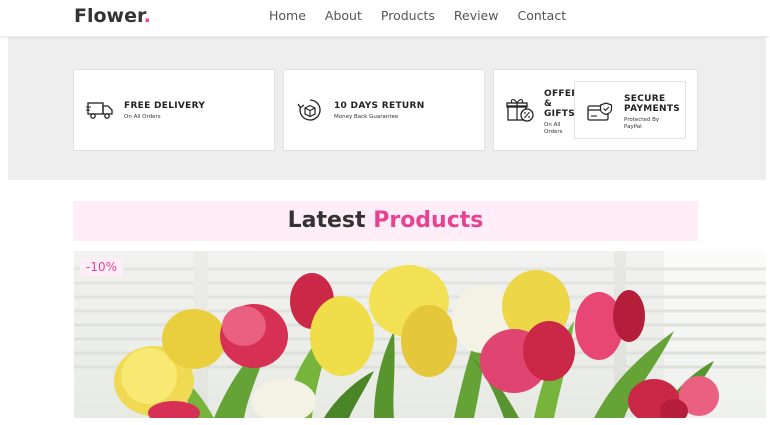 This screenshot has width=770, height=425. I want to click on feature-card-return: 10 DAYS RETURN Money Back Guarantee, so click(384, 110).